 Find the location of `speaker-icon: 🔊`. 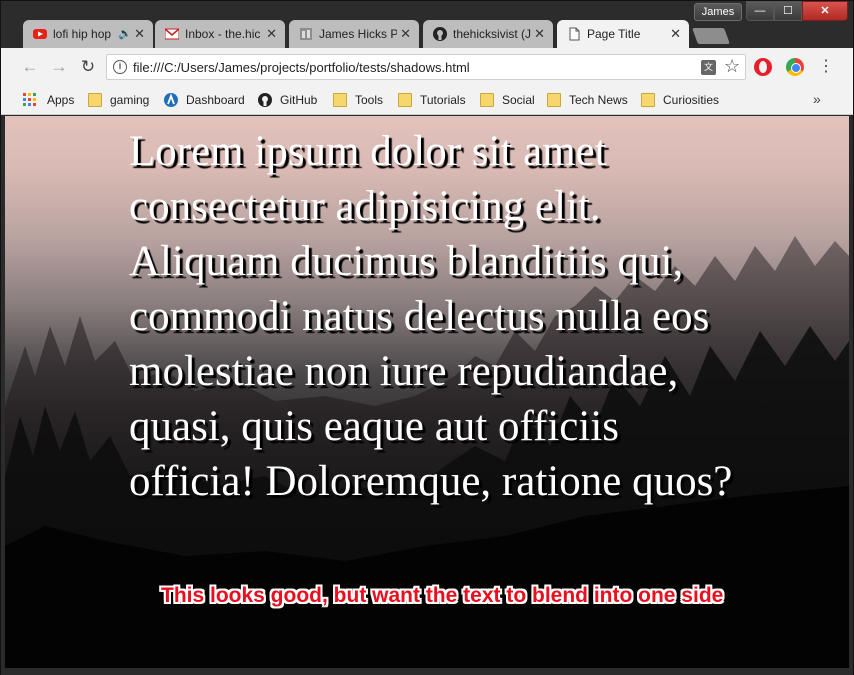

speaker-icon: 🔊 is located at coordinates (125, 34).